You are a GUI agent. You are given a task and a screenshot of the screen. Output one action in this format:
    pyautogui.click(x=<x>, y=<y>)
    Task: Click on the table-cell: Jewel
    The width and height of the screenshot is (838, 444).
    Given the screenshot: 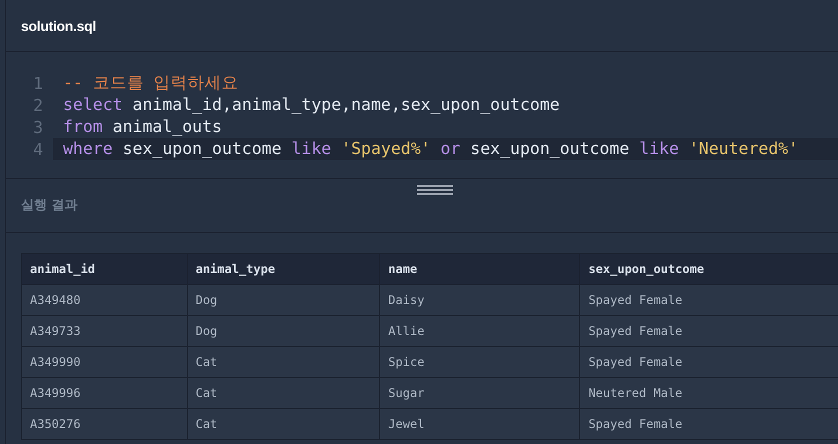 What is the action you would take?
    pyautogui.click(x=480, y=424)
    